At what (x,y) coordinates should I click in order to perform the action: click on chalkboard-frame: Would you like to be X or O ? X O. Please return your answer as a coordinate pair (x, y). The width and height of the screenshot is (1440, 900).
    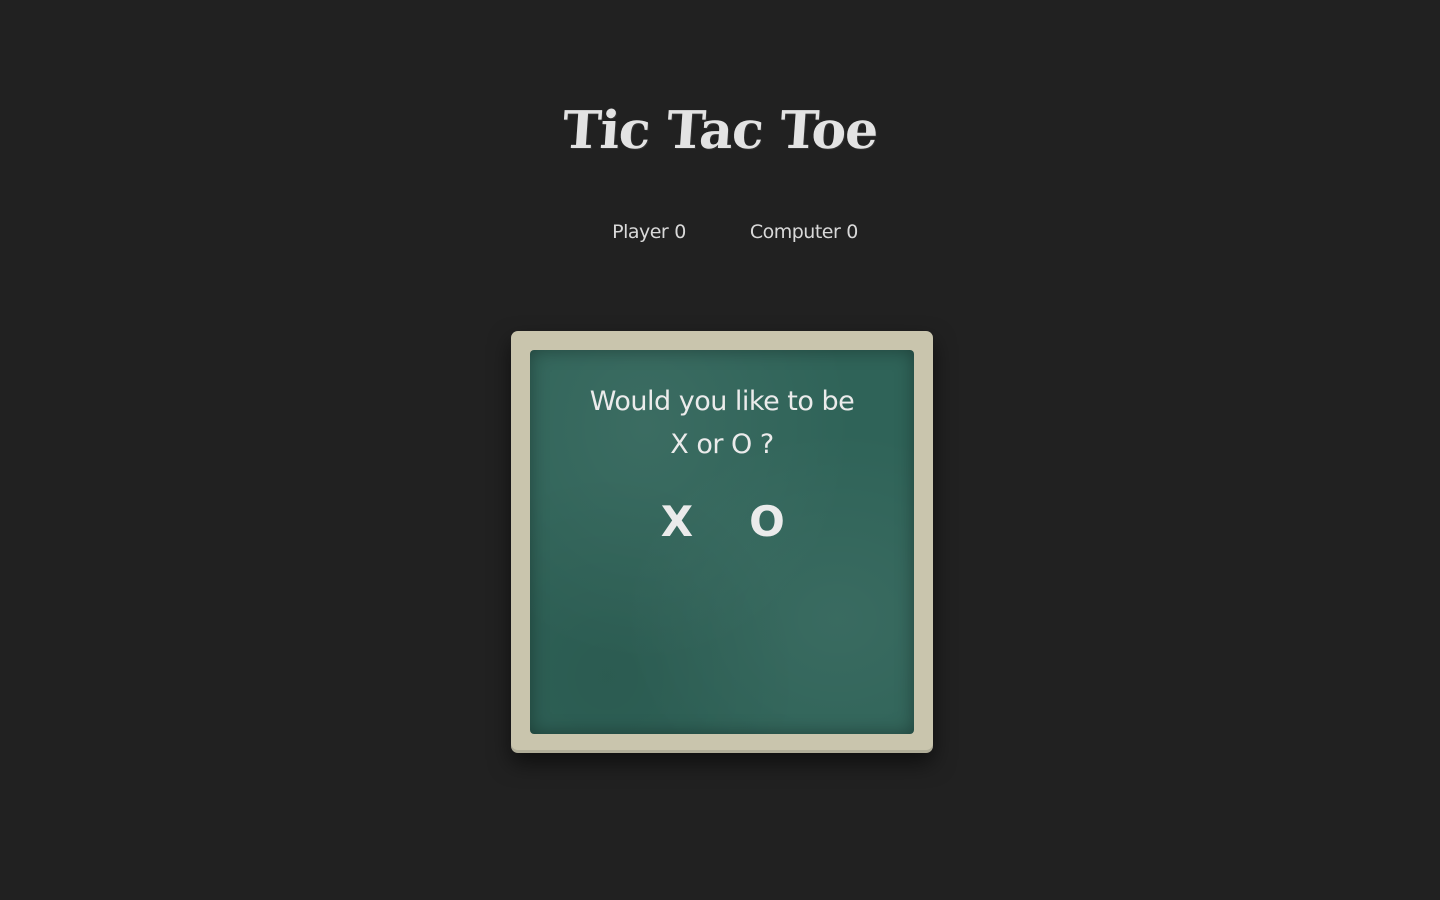
    Looking at the image, I should click on (722, 542).